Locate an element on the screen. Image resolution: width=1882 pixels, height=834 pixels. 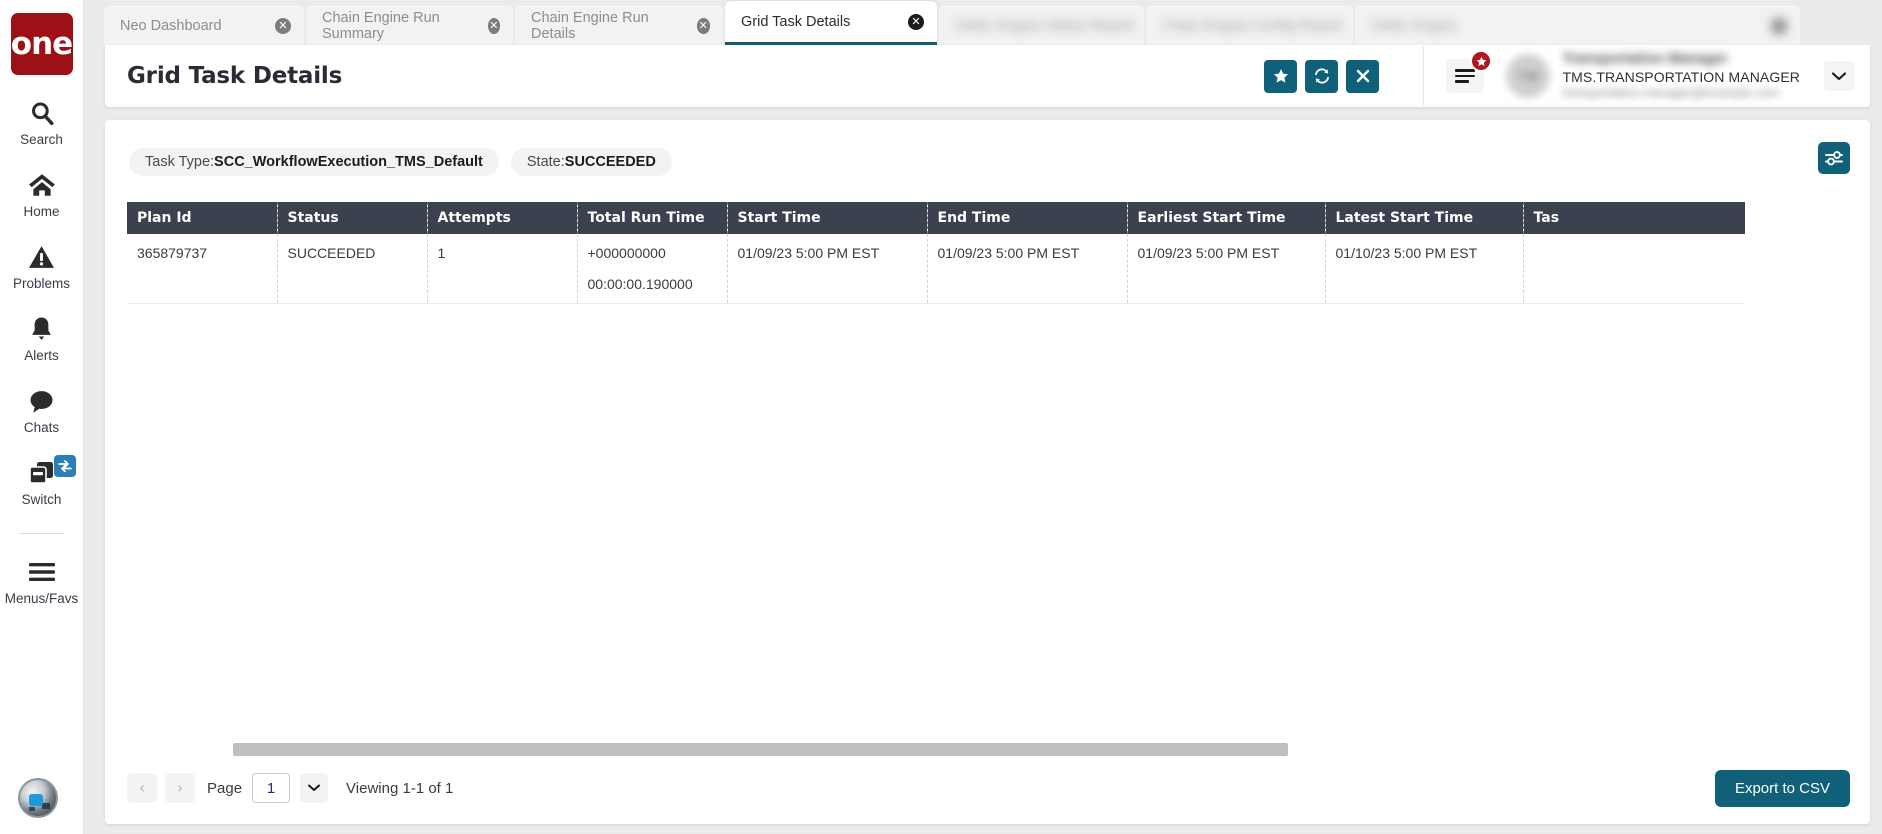
app-logo: one is located at coordinates (41, 44).